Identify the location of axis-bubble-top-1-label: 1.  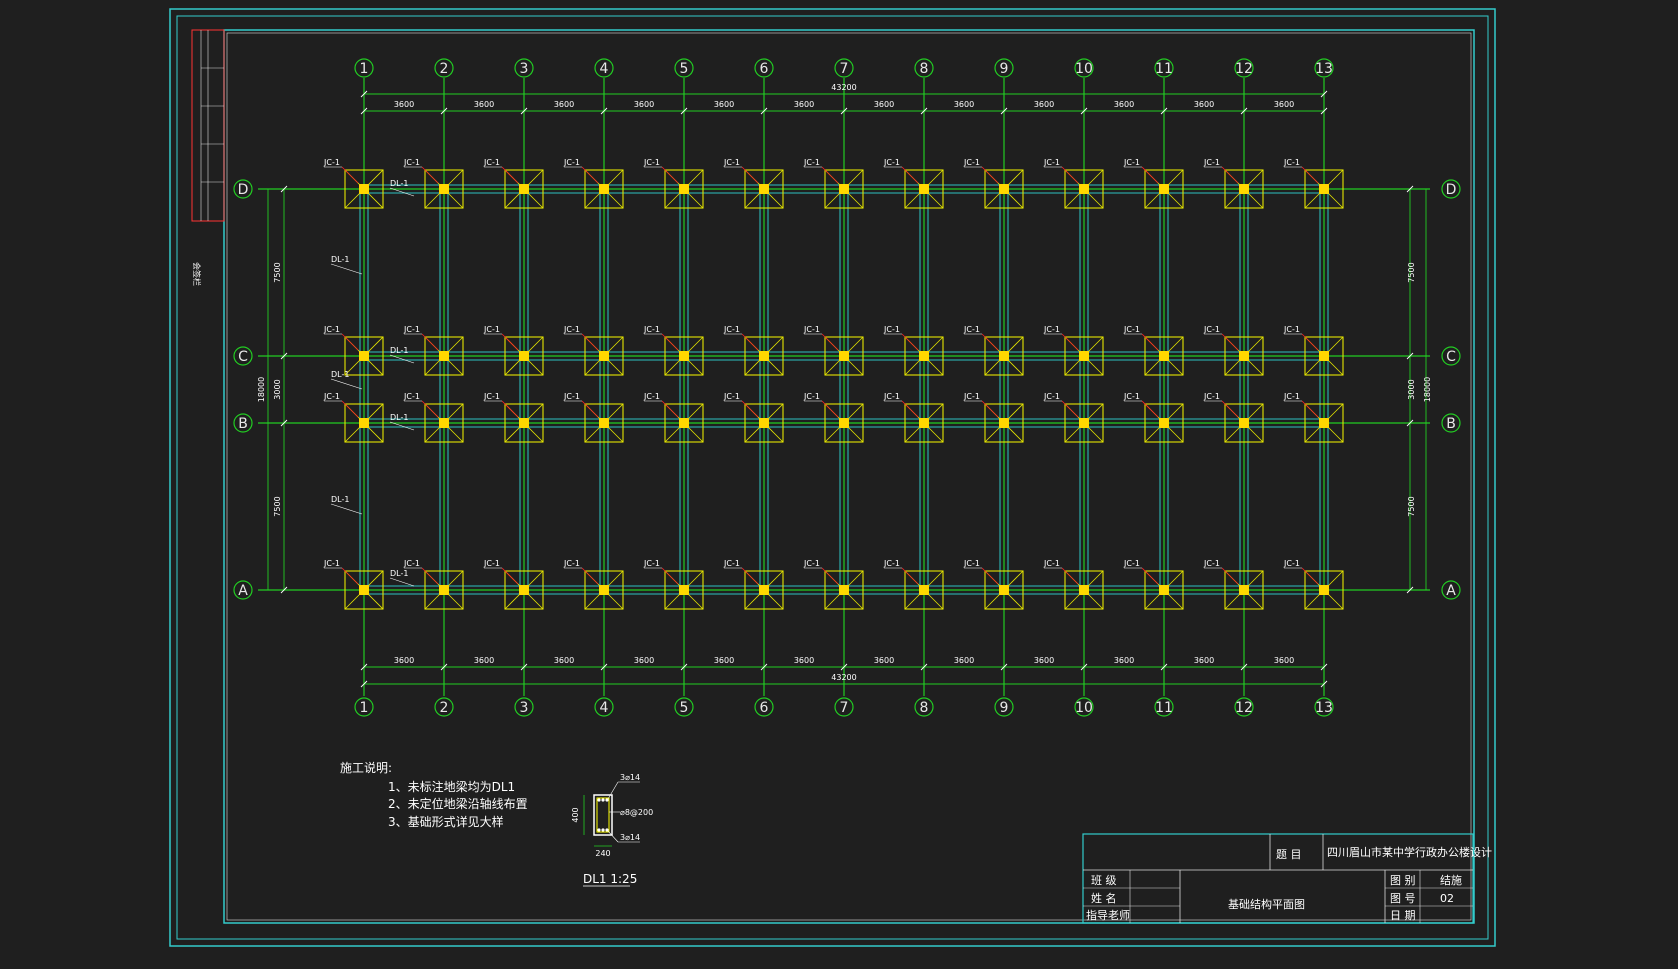
(364, 69).